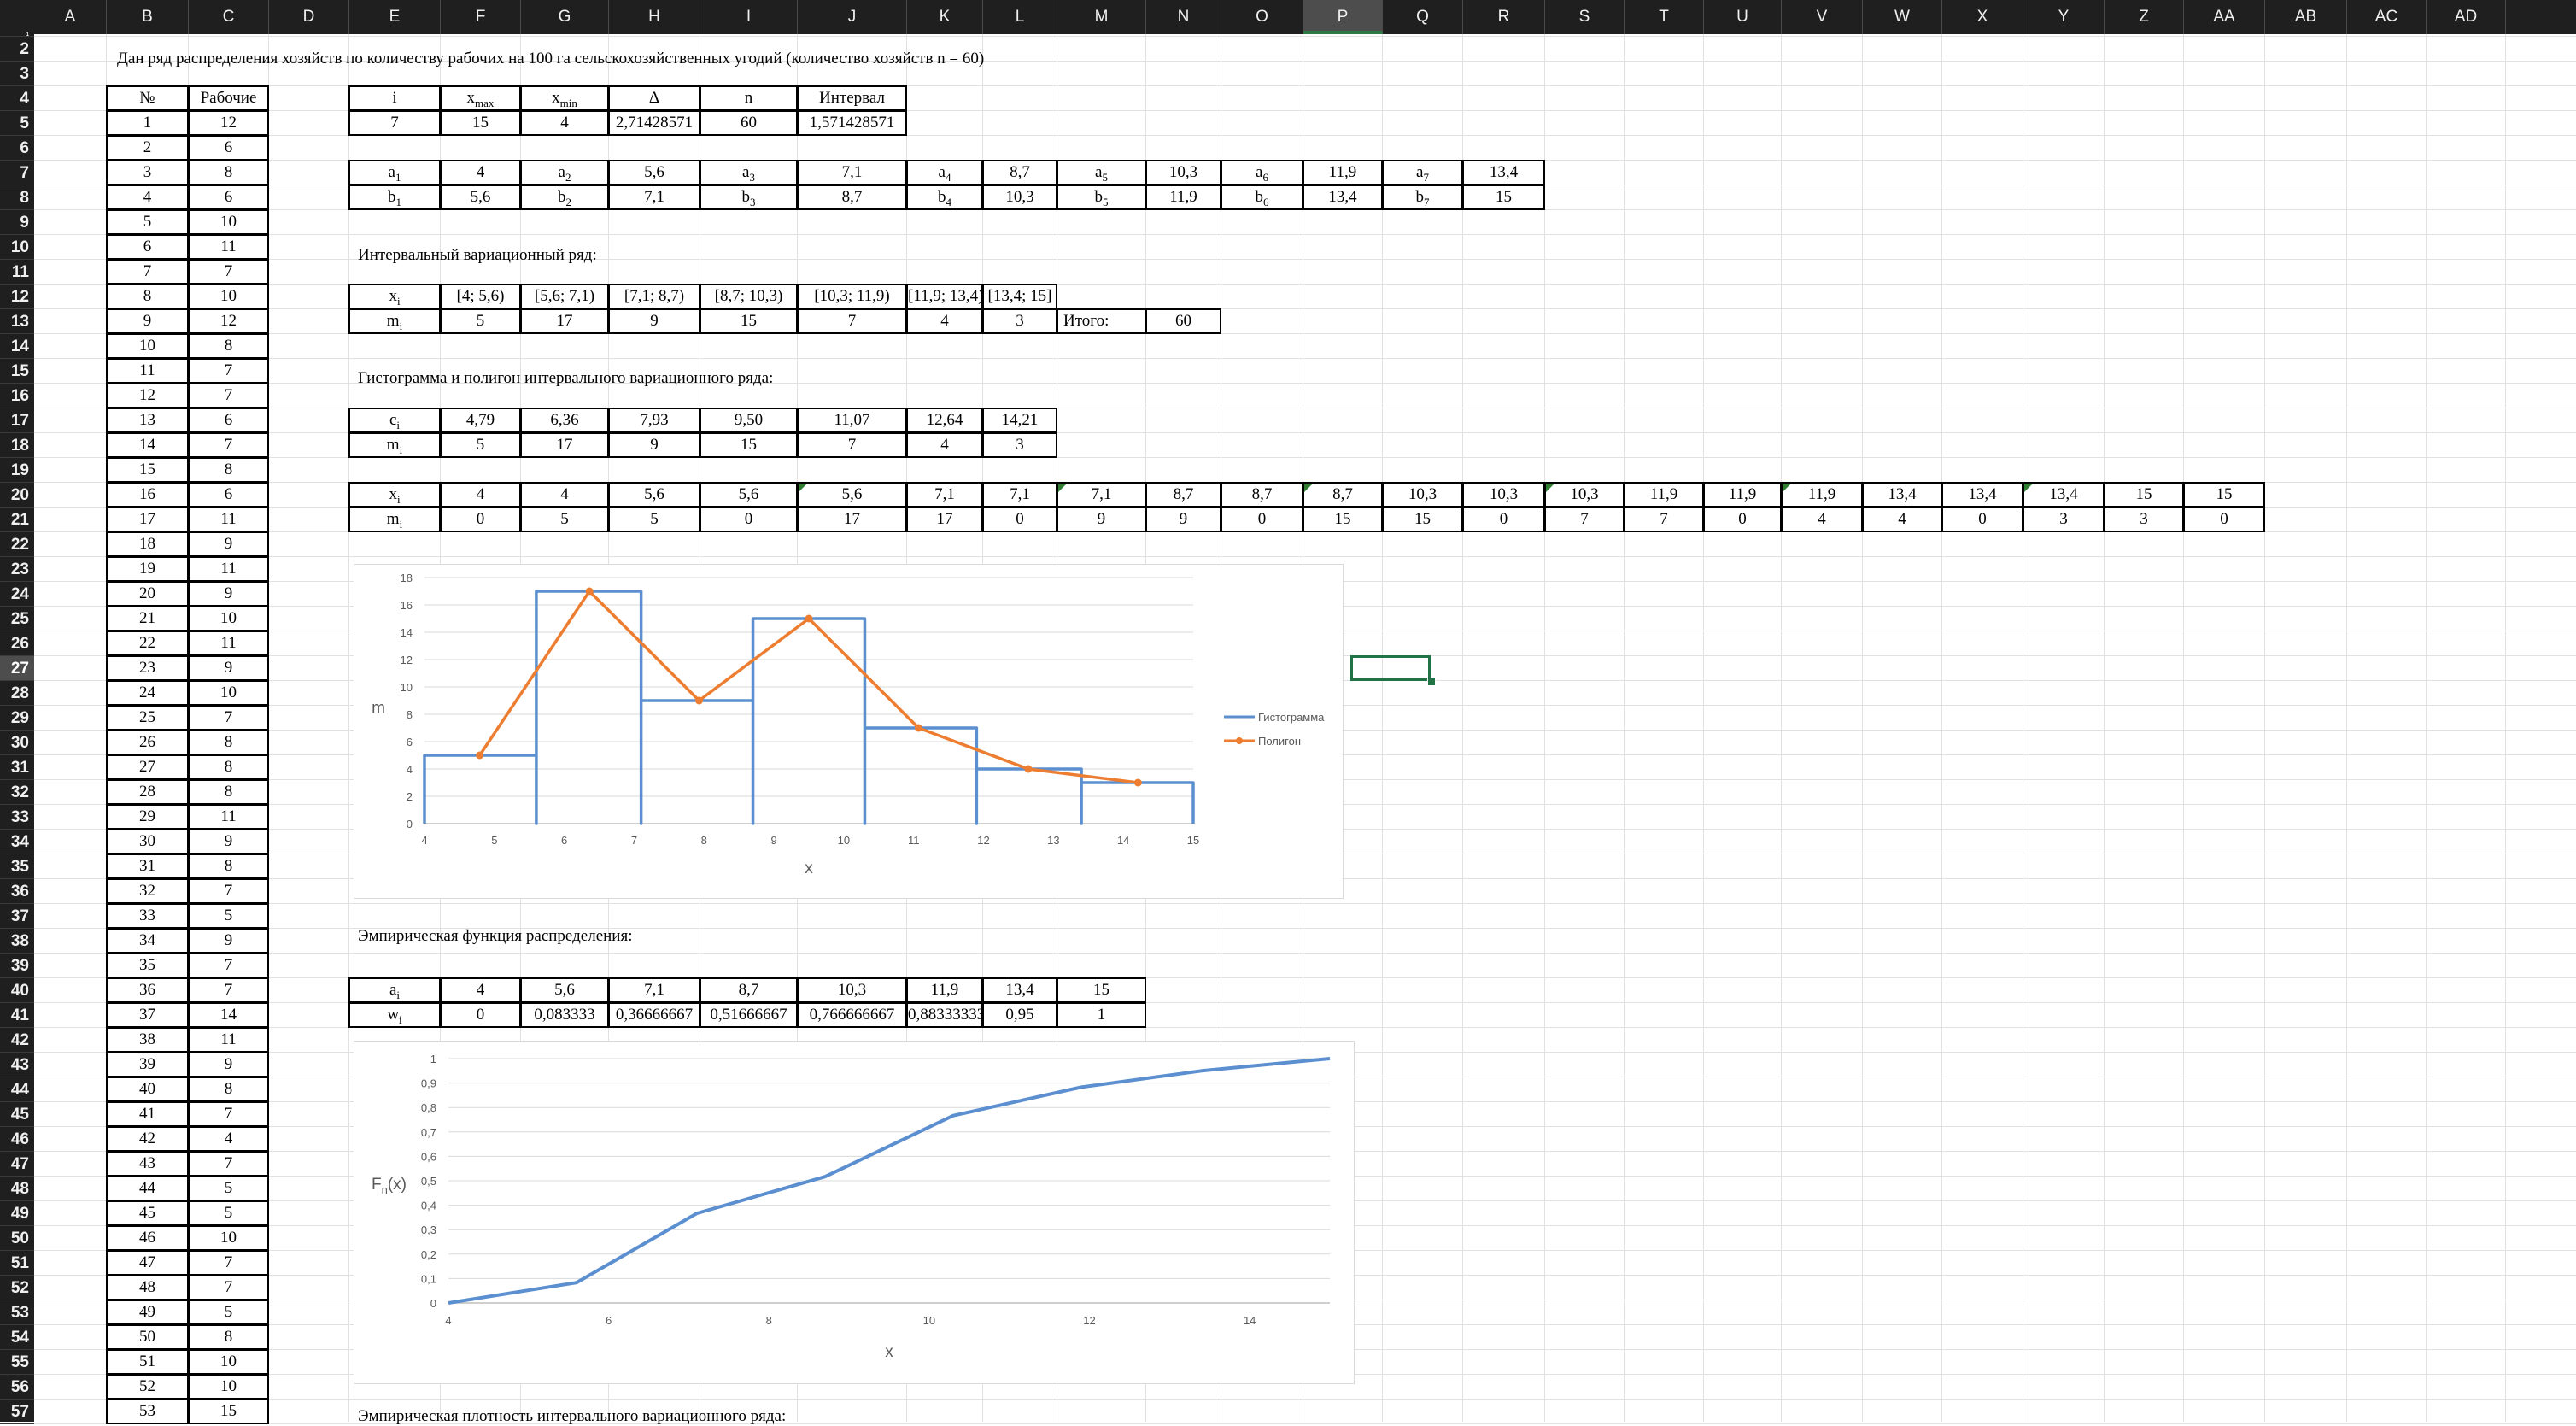  What do you see at coordinates (147, 891) in the screenshot?
I see `row-number: 32` at bounding box center [147, 891].